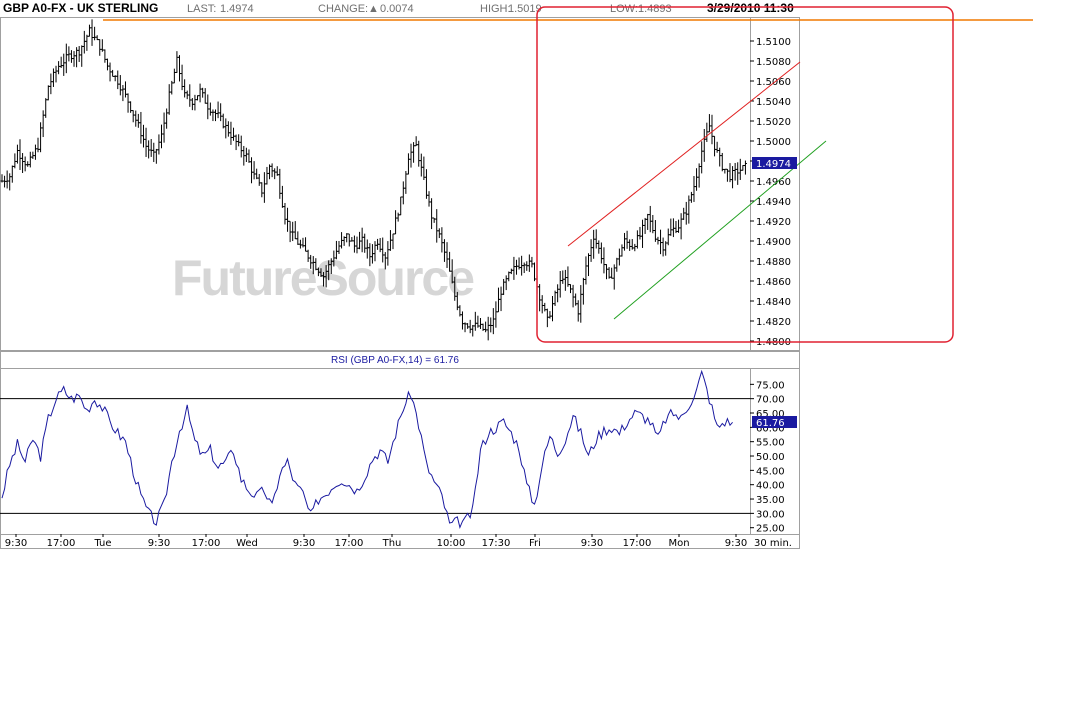 The width and height of the screenshot is (1090, 708). What do you see at coordinates (373, 9) in the screenshot?
I see `change-arrow-icon: ▲` at bounding box center [373, 9].